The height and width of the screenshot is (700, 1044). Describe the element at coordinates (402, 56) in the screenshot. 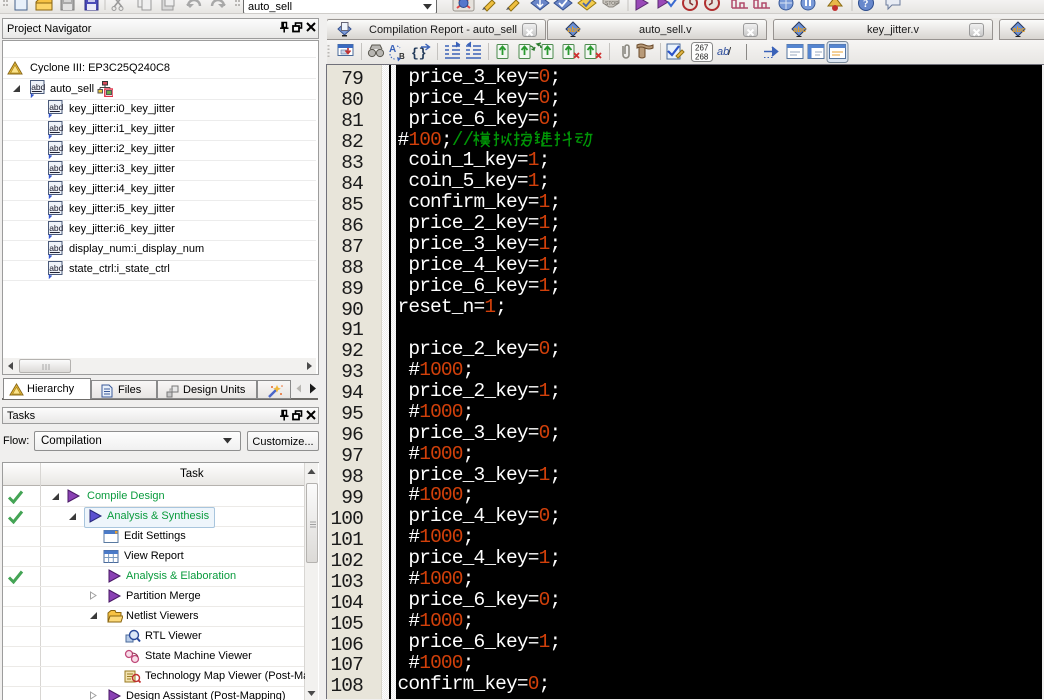

I see `svg-text: B` at that location.